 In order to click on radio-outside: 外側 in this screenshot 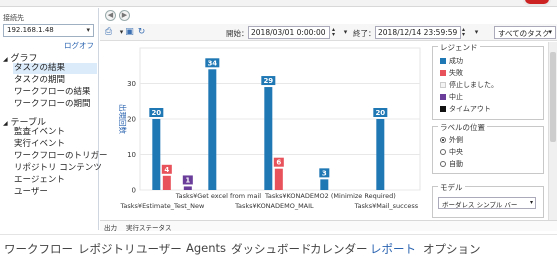, I will do `click(451, 140)`.